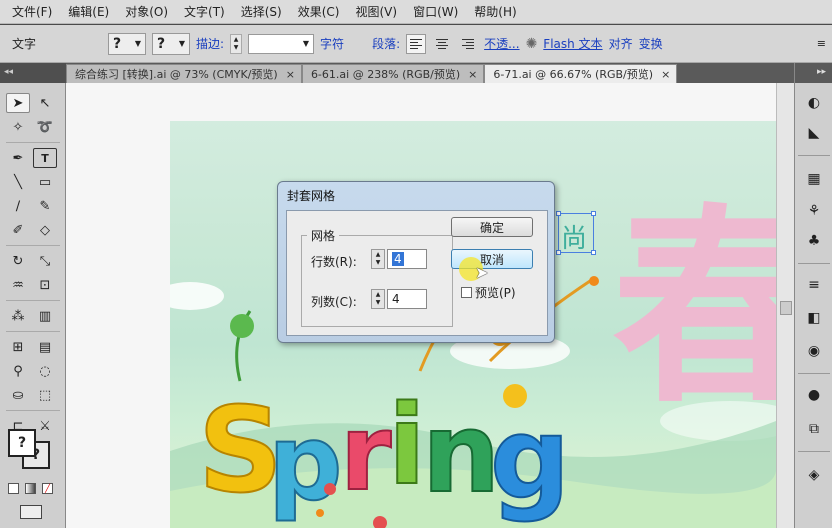 The height and width of the screenshot is (528, 832). What do you see at coordinates (821, 43) in the screenshot?
I see `control-bar-menu-icon: ≡` at bounding box center [821, 43].